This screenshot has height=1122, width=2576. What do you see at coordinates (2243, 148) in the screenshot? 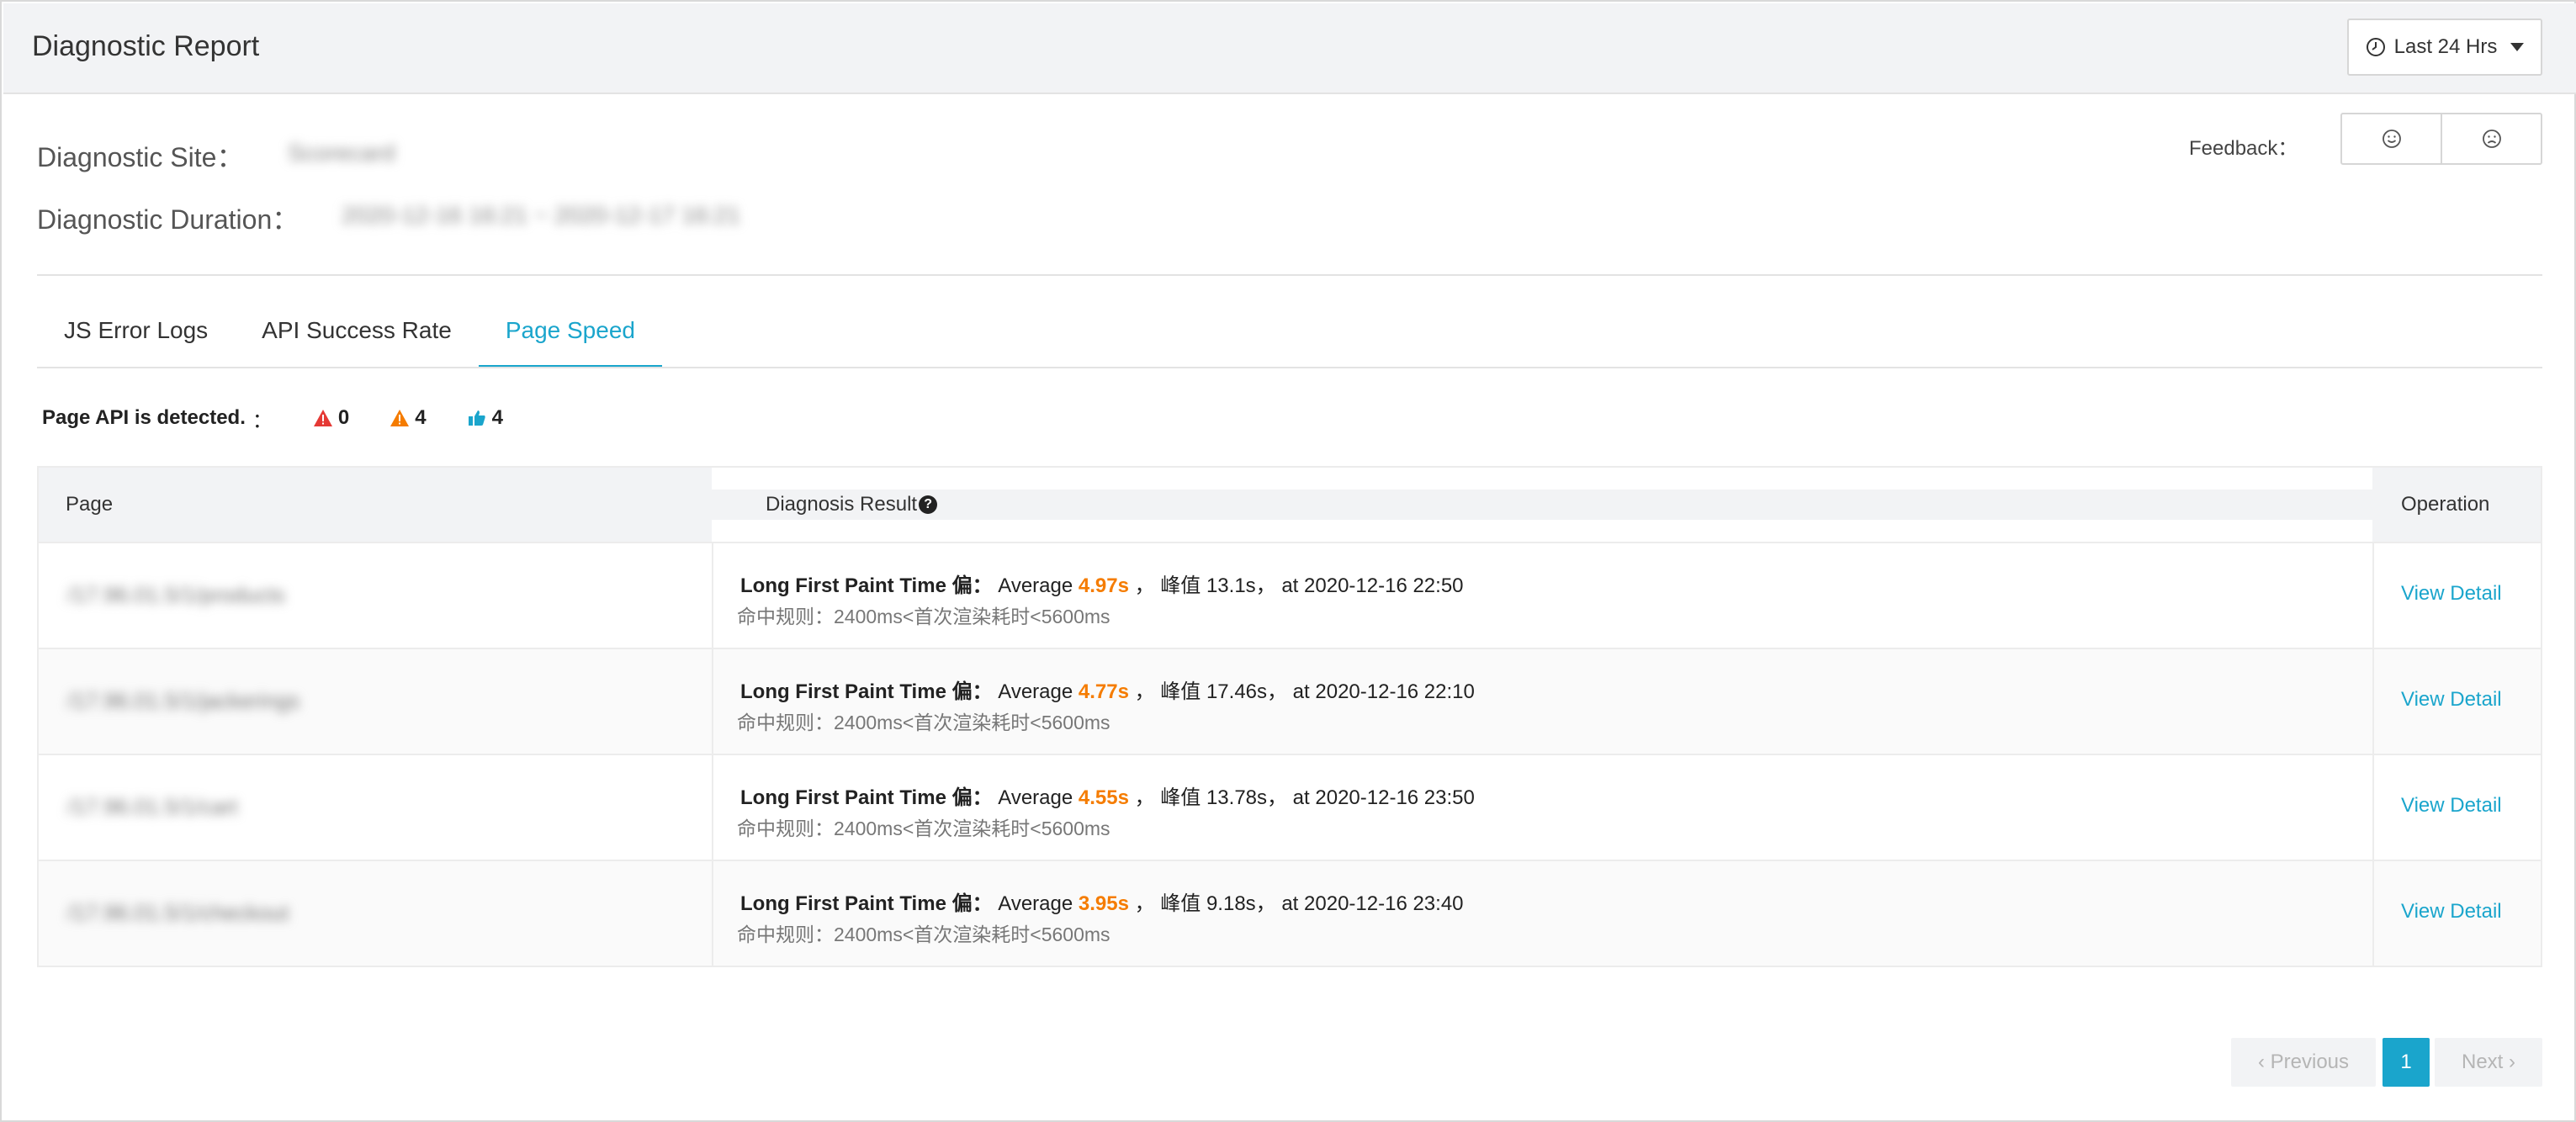
I see `feedback-label: Feedback：` at bounding box center [2243, 148].